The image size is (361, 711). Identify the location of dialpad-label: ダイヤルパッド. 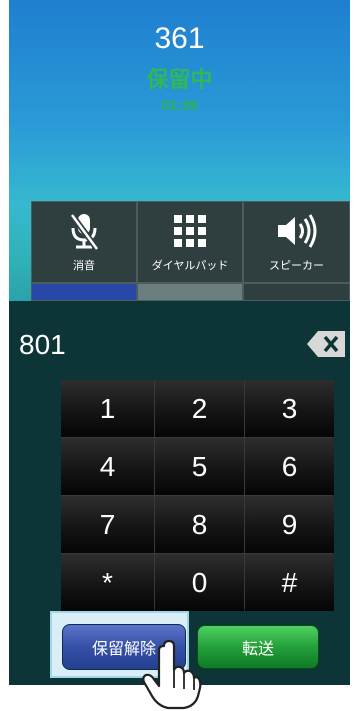
(190, 265).